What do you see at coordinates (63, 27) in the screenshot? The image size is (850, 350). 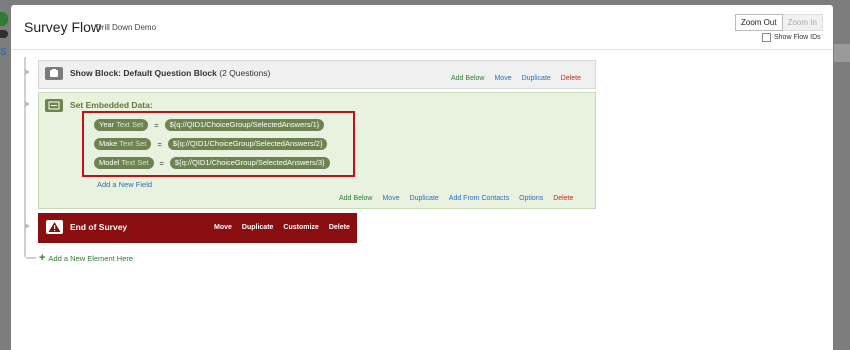 I see `page-title: Survey Flow` at bounding box center [63, 27].